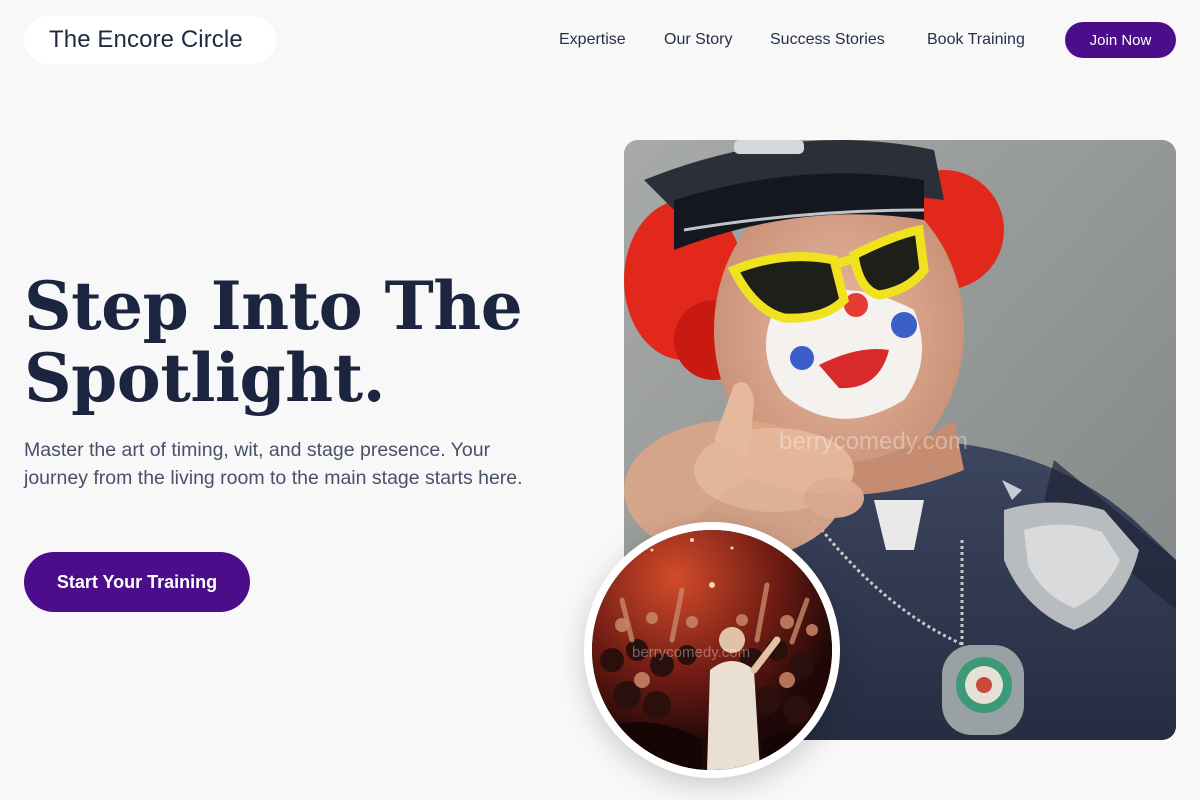  I want to click on join-now-button: Join Now, so click(1120, 40).